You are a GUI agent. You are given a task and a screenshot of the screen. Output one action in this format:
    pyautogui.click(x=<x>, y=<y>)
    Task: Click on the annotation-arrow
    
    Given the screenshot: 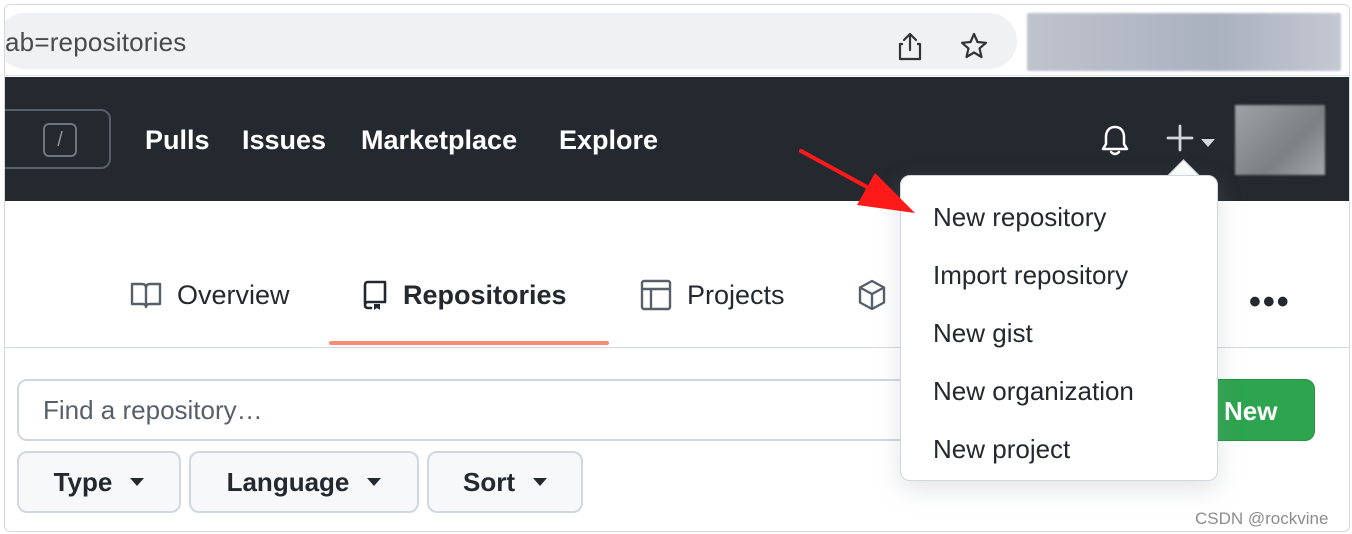 What is the action you would take?
    pyautogui.click(x=857, y=181)
    